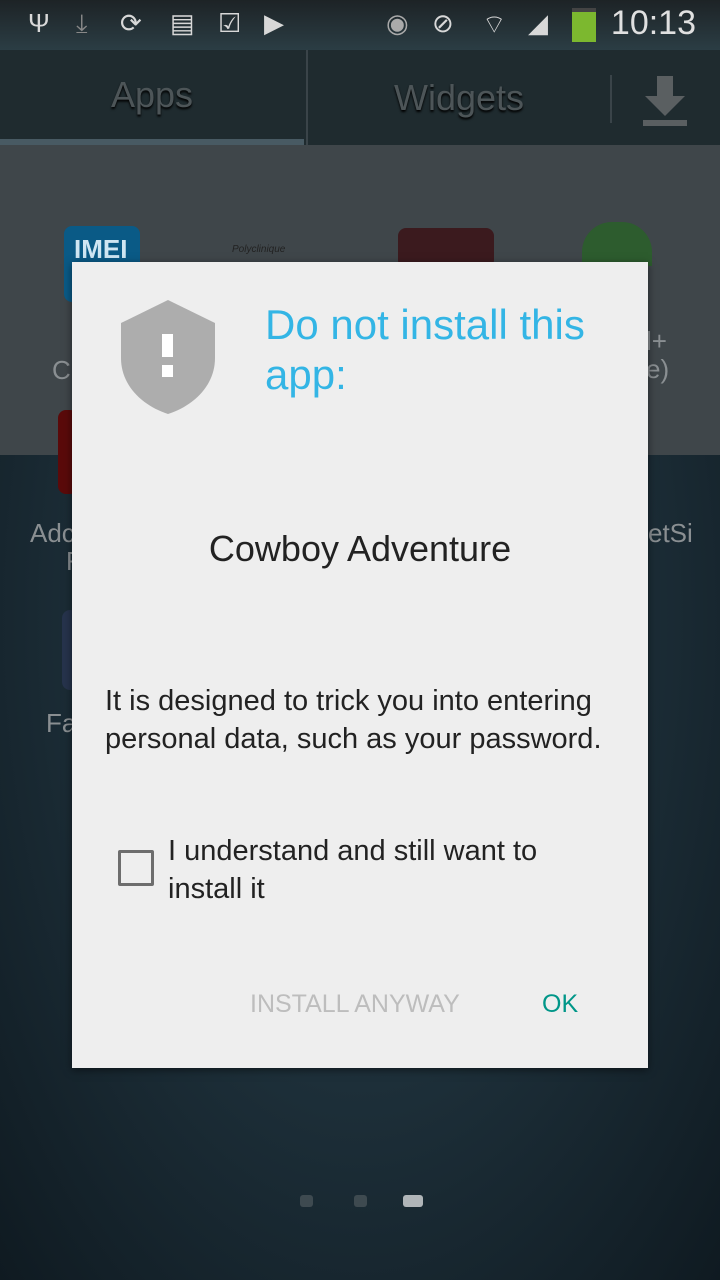 This screenshot has height=1280, width=720. I want to click on app-label: e), so click(658, 369).